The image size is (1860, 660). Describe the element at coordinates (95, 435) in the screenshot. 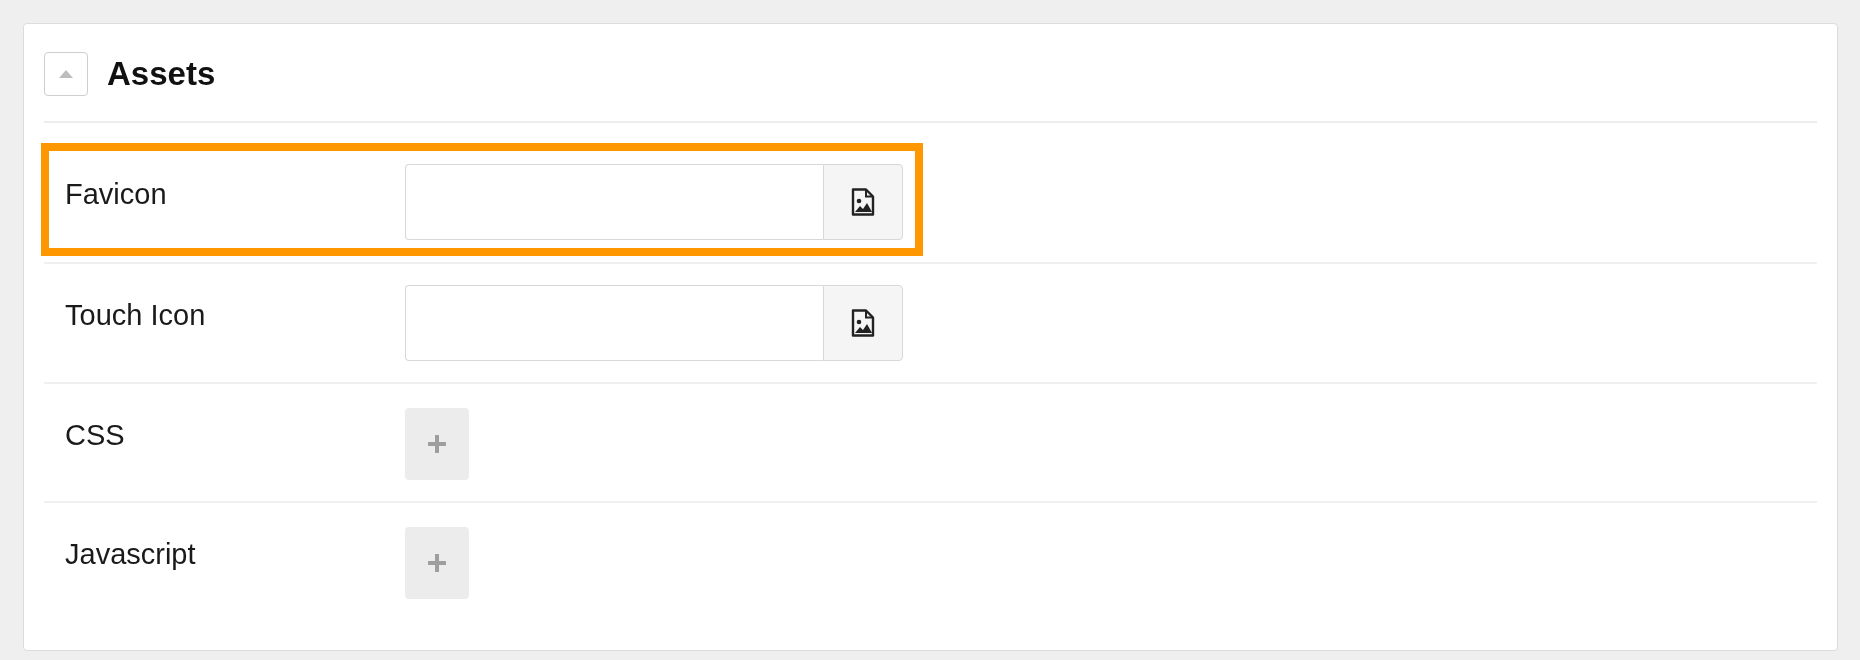

I see `field-label: CSS` at that location.